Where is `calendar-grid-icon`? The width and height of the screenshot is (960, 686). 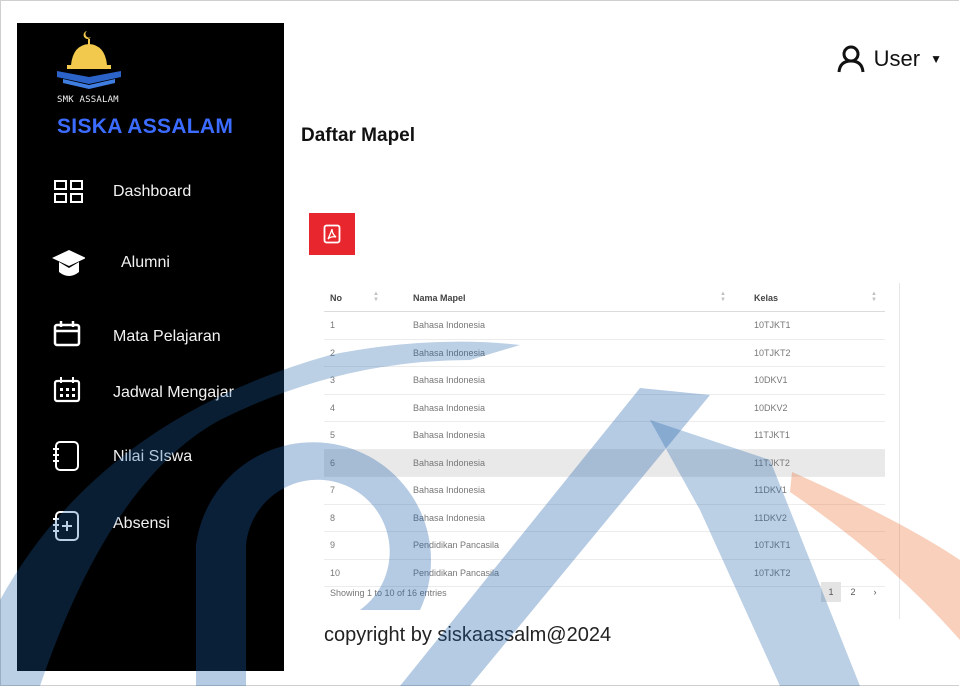
calendar-grid-icon is located at coordinates (67, 390).